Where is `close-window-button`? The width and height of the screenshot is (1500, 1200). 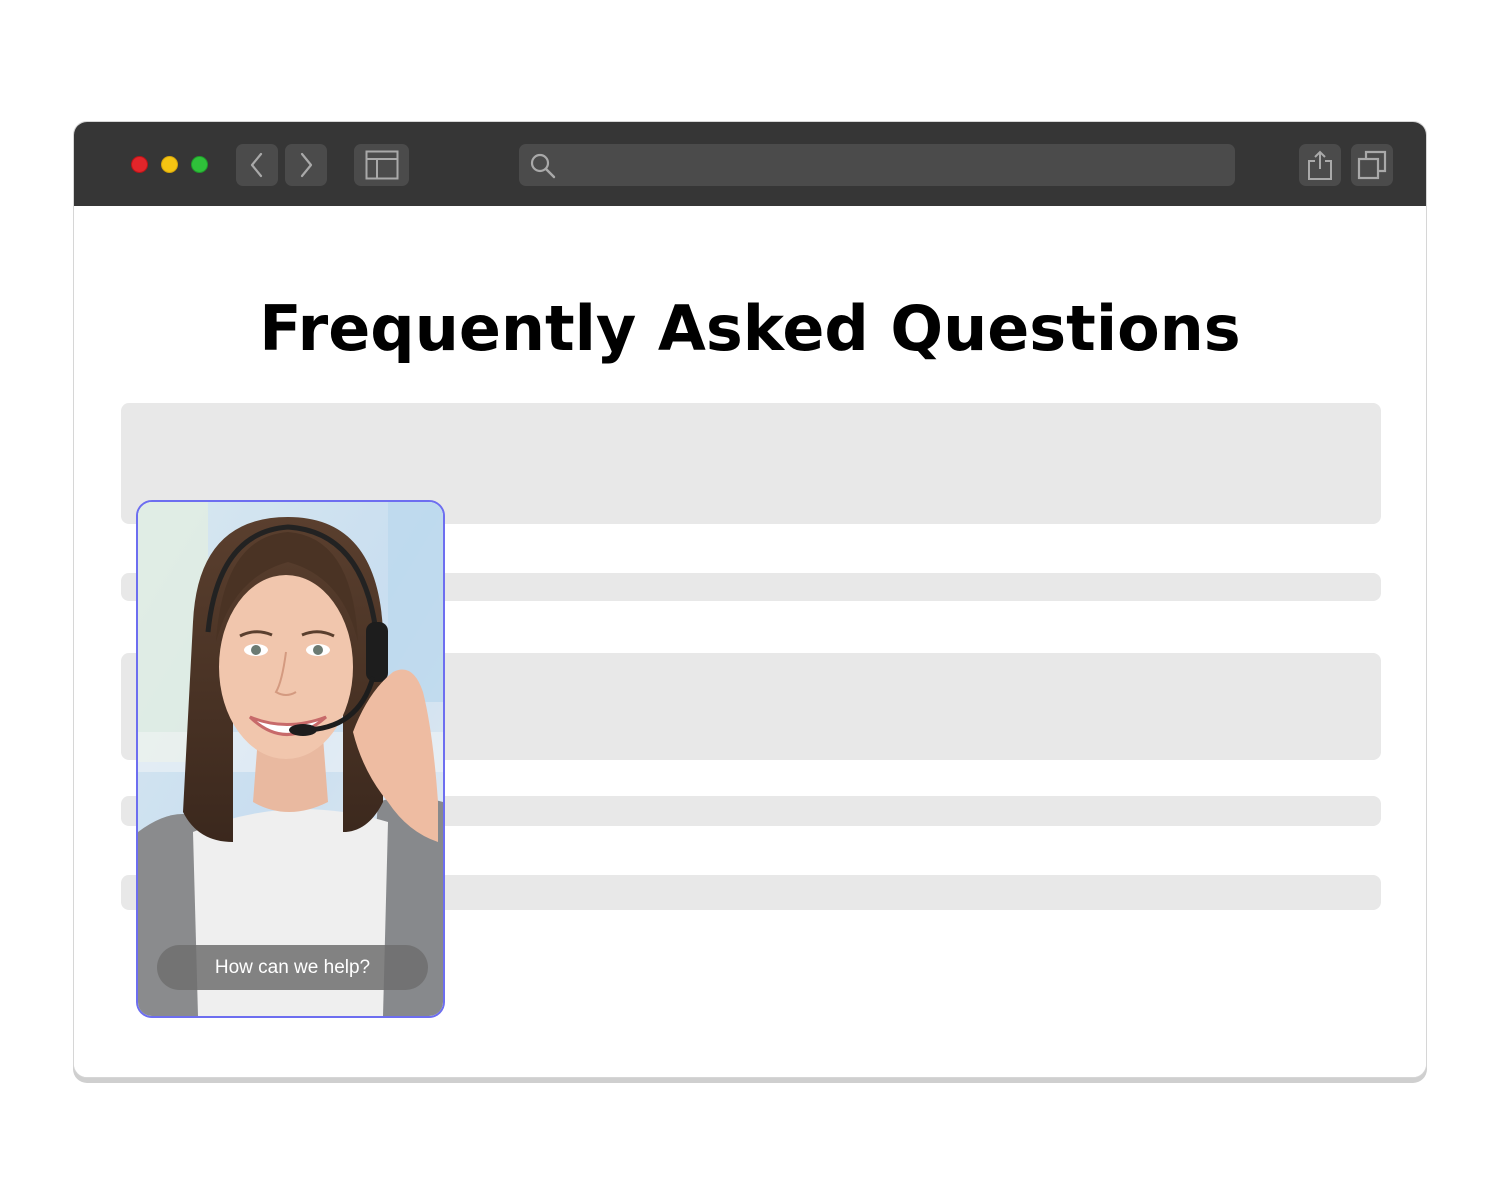 close-window-button is located at coordinates (139, 164).